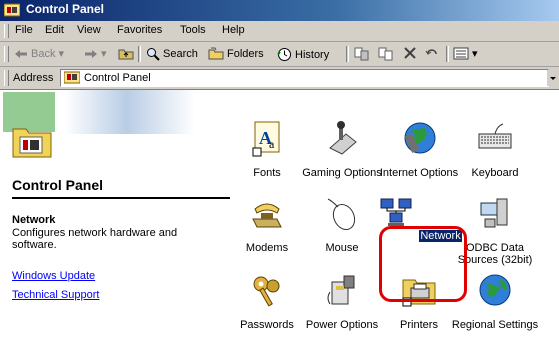  I want to click on move-to-button, so click(362, 54).